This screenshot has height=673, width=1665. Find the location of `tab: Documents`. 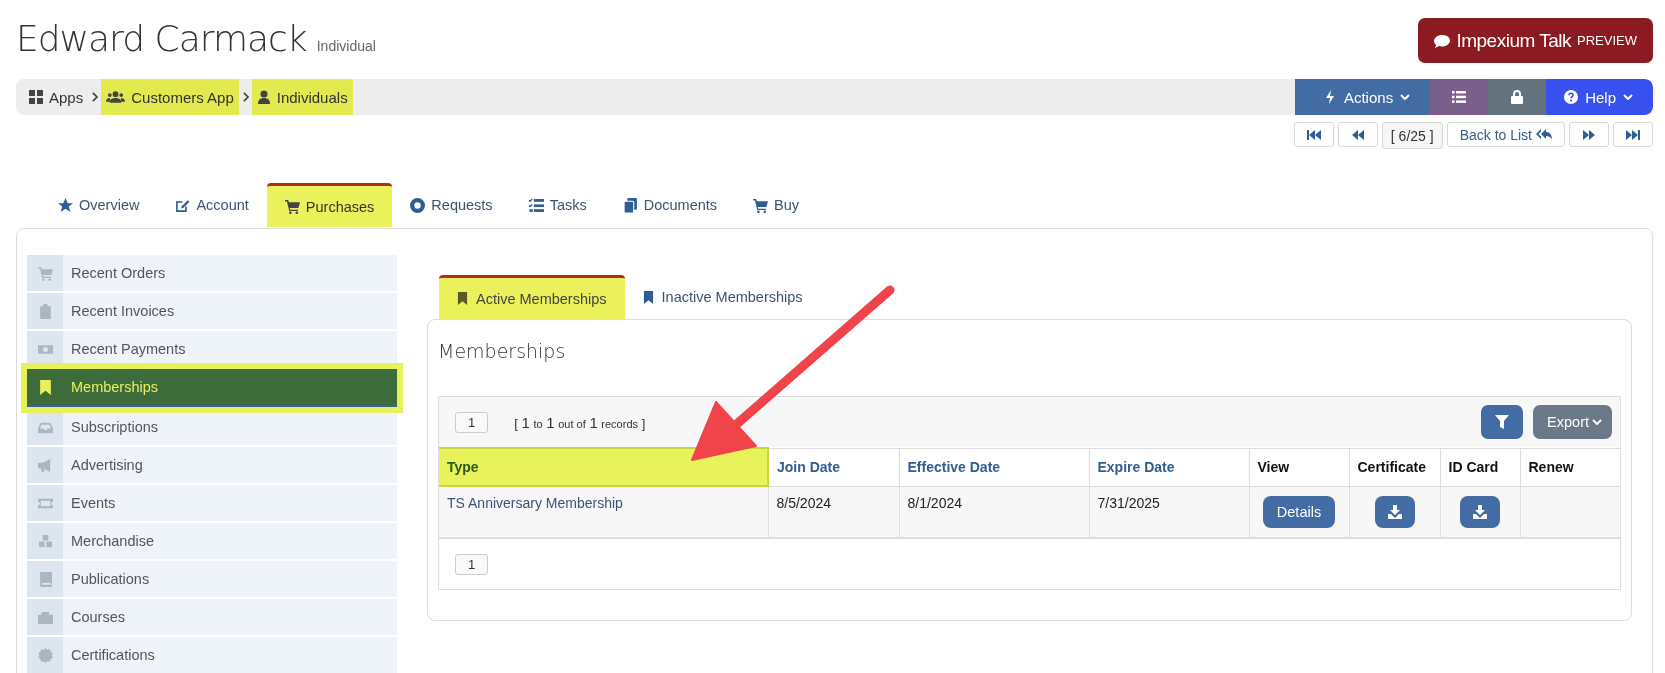

tab: Documents is located at coordinates (670, 205).